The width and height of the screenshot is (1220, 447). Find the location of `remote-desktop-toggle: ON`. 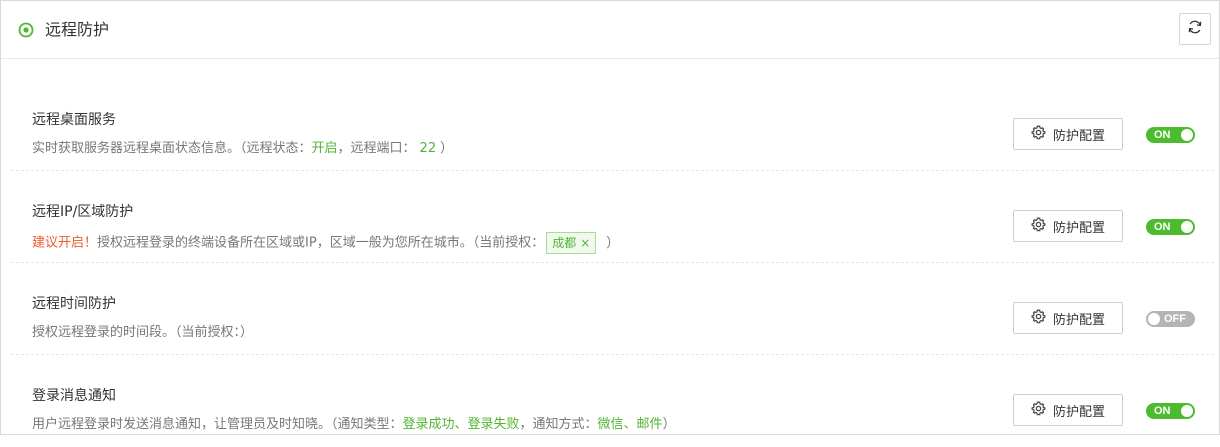

remote-desktop-toggle: ON is located at coordinates (1170, 135).